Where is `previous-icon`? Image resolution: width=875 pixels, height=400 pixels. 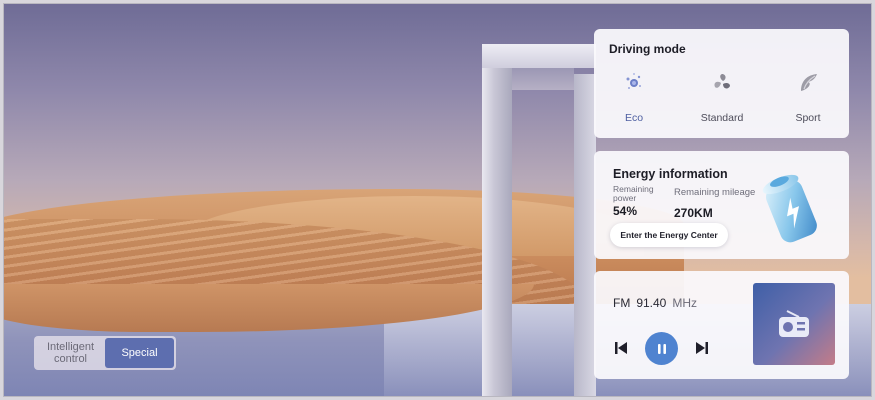
previous-icon is located at coordinates (621, 348).